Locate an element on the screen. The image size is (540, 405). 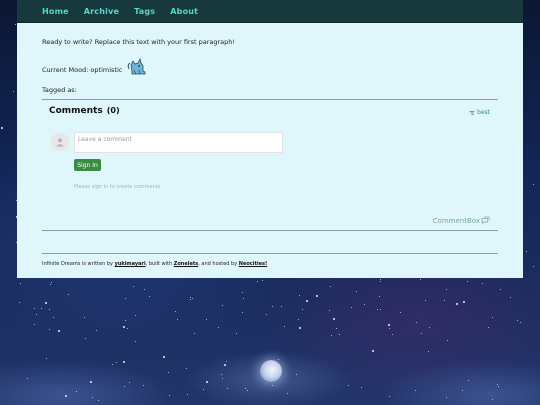
comments-count: (0) is located at coordinates (113, 110).